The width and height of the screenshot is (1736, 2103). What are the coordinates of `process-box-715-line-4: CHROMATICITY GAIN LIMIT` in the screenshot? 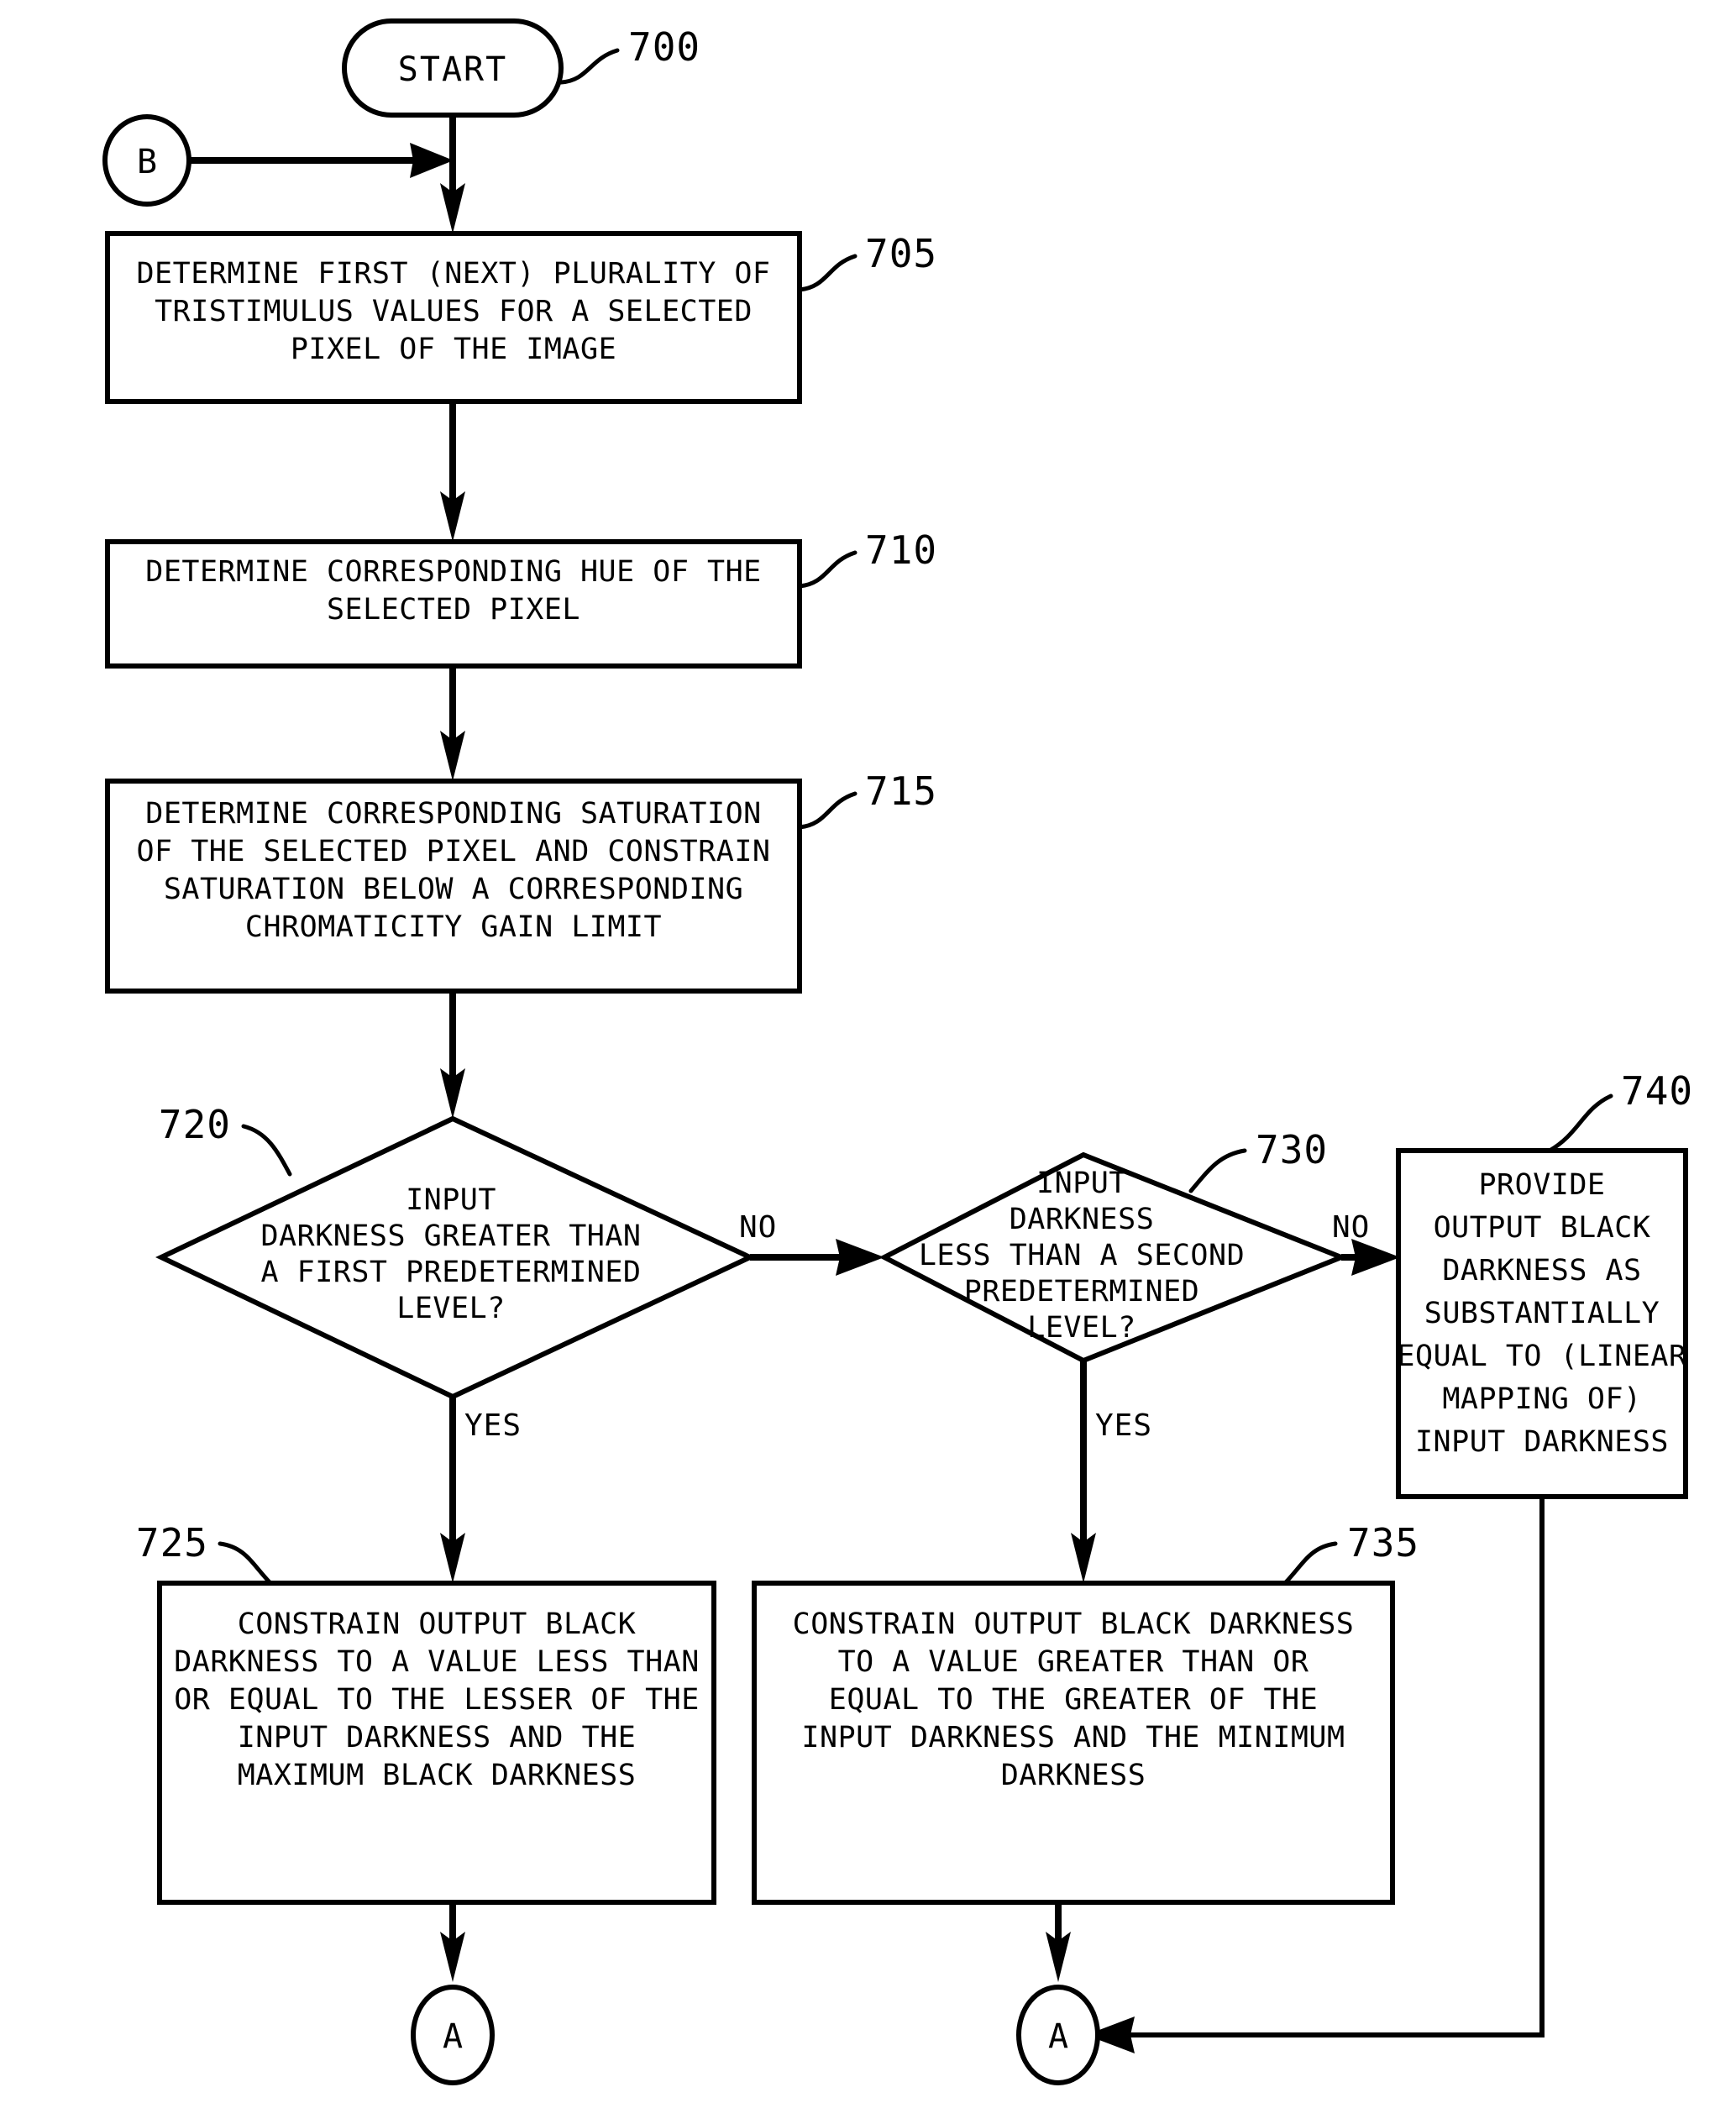 It's located at (453, 927).